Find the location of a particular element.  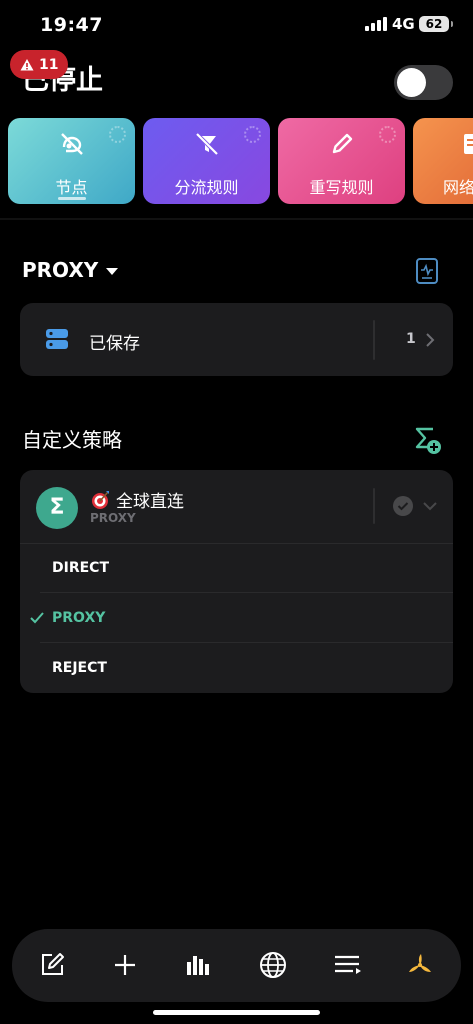

checkmark-circle-icon is located at coordinates (403, 506).